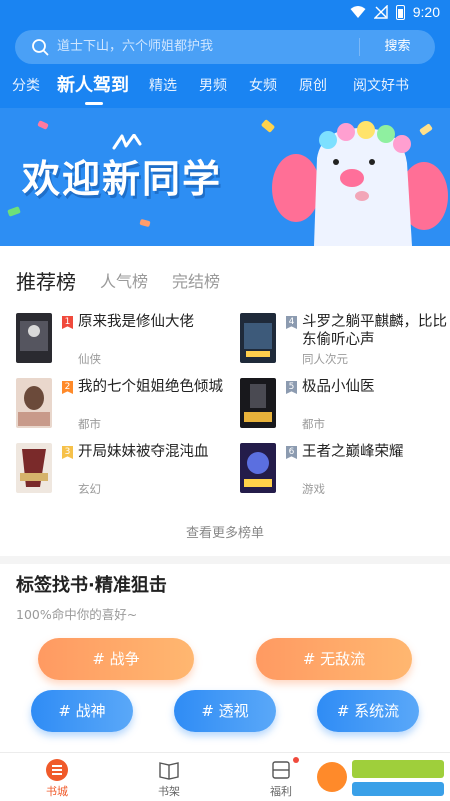 Image resolution: width=450 pixels, height=801 pixels. I want to click on nav-label: 书城, so click(57, 791).